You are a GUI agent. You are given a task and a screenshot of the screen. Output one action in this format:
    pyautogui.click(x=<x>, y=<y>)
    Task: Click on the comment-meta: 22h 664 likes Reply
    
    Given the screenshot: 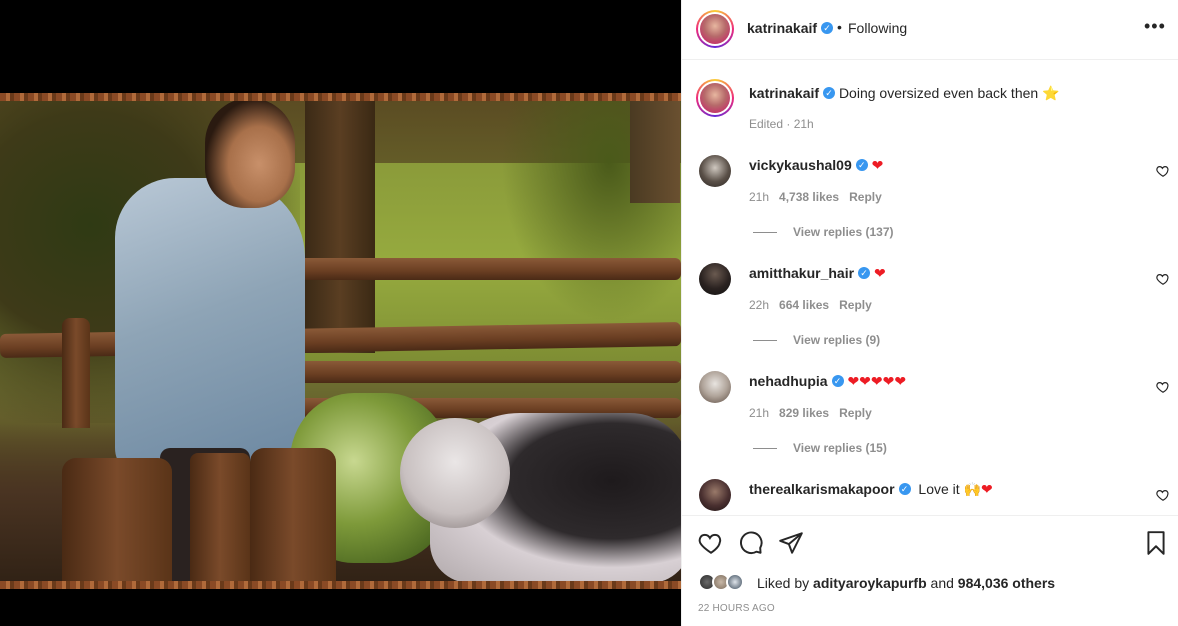 What is the action you would take?
    pyautogui.click(x=810, y=305)
    